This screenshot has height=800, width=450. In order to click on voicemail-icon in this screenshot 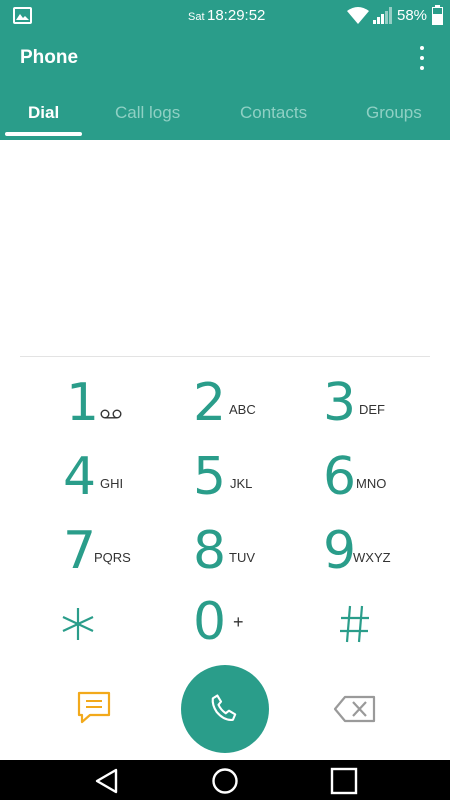, I will do `click(111, 414)`.